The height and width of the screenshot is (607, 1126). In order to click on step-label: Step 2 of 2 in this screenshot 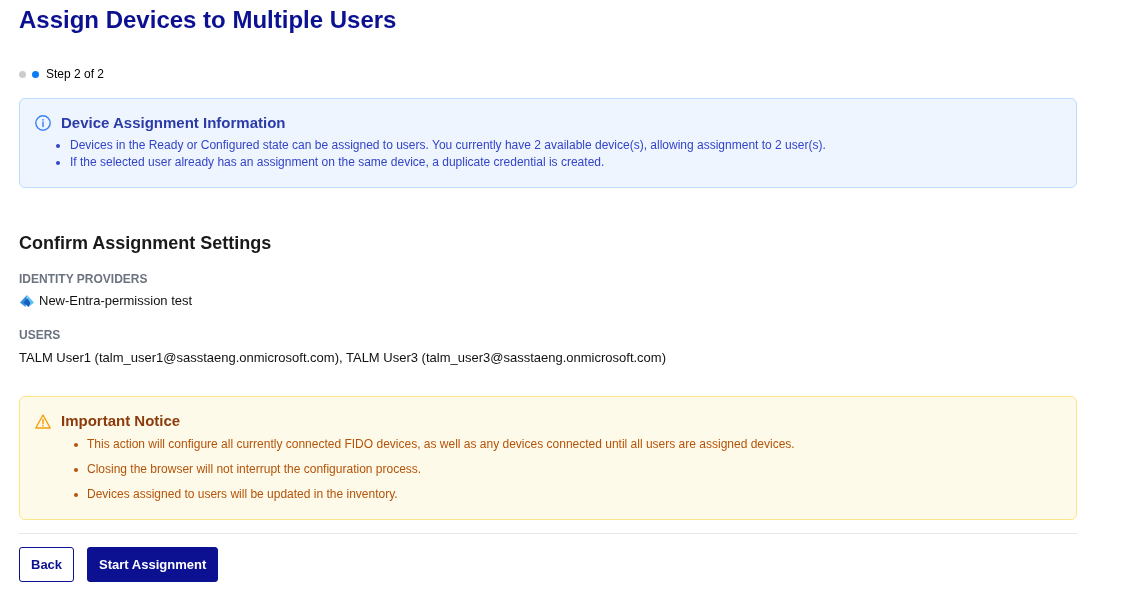, I will do `click(75, 74)`.